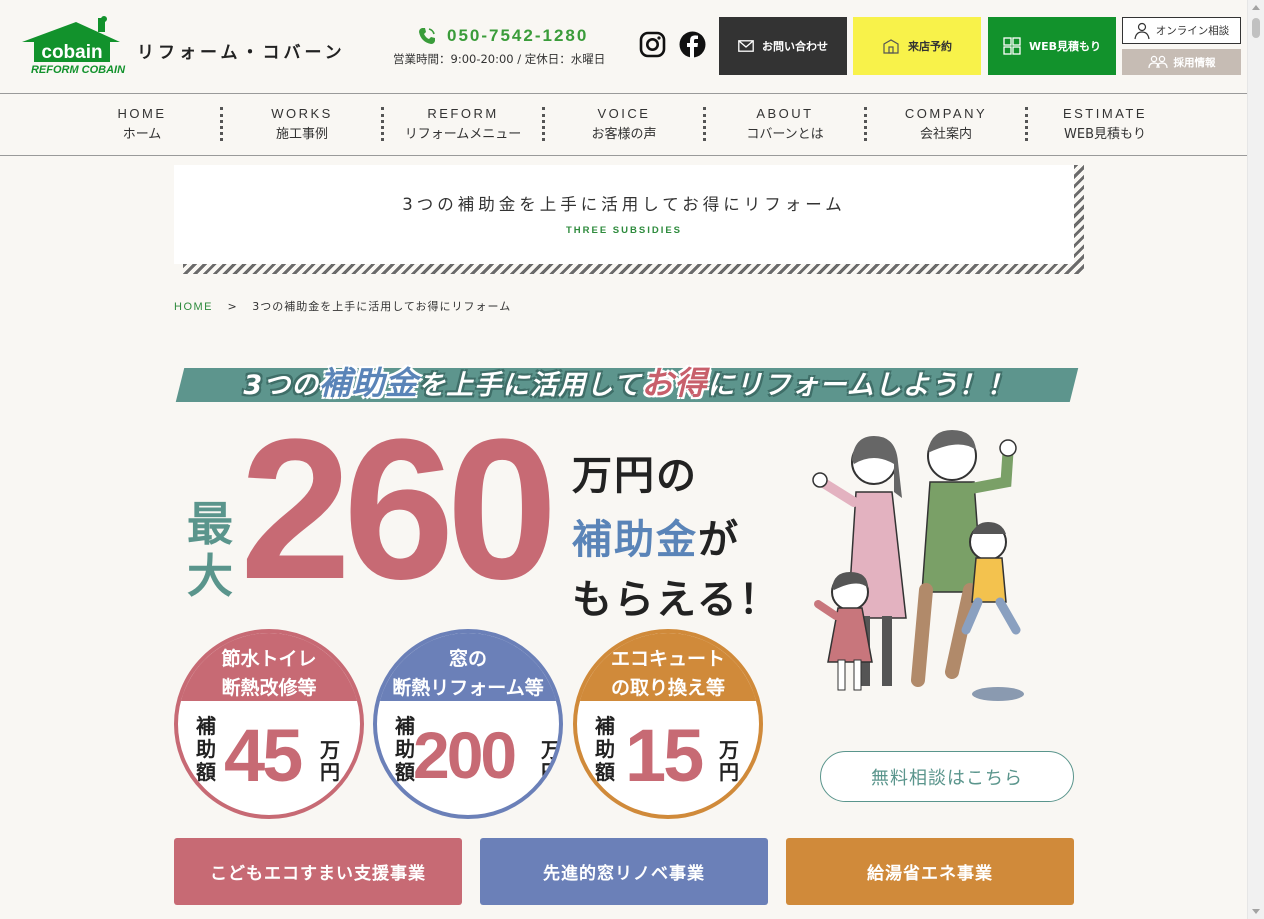 Image resolution: width=1264 pixels, height=919 pixels. I want to click on nav-label-ja: 会社案内, so click(945, 134).